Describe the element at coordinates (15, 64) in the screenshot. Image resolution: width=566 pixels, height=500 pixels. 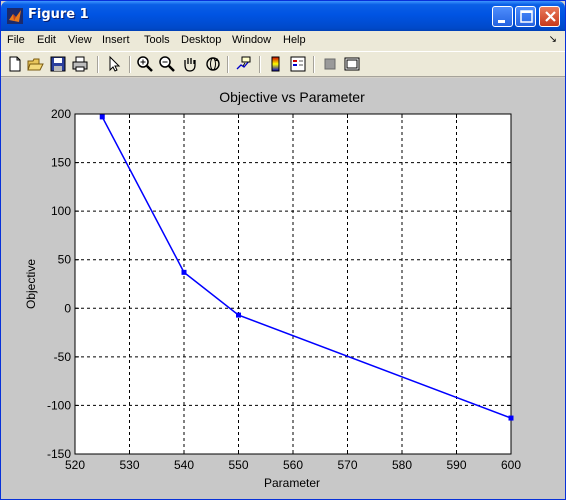
I see `new-file-icon` at that location.